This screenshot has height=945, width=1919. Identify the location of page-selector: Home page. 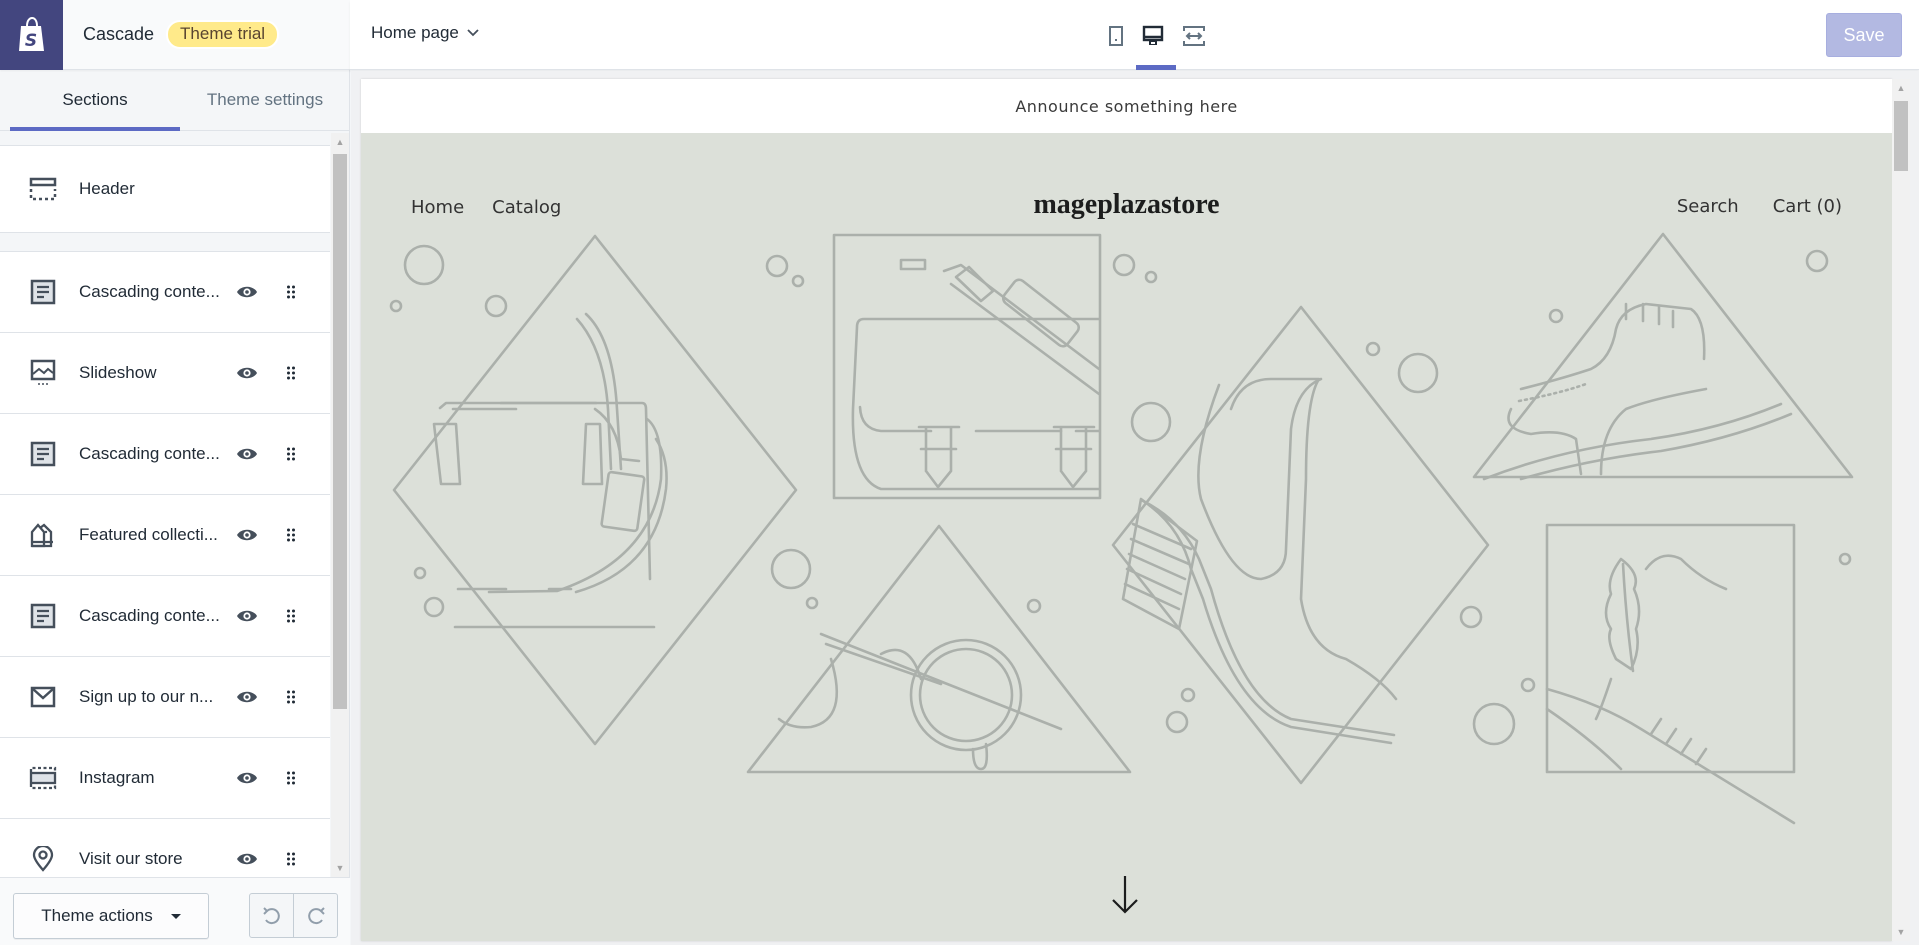
(425, 33).